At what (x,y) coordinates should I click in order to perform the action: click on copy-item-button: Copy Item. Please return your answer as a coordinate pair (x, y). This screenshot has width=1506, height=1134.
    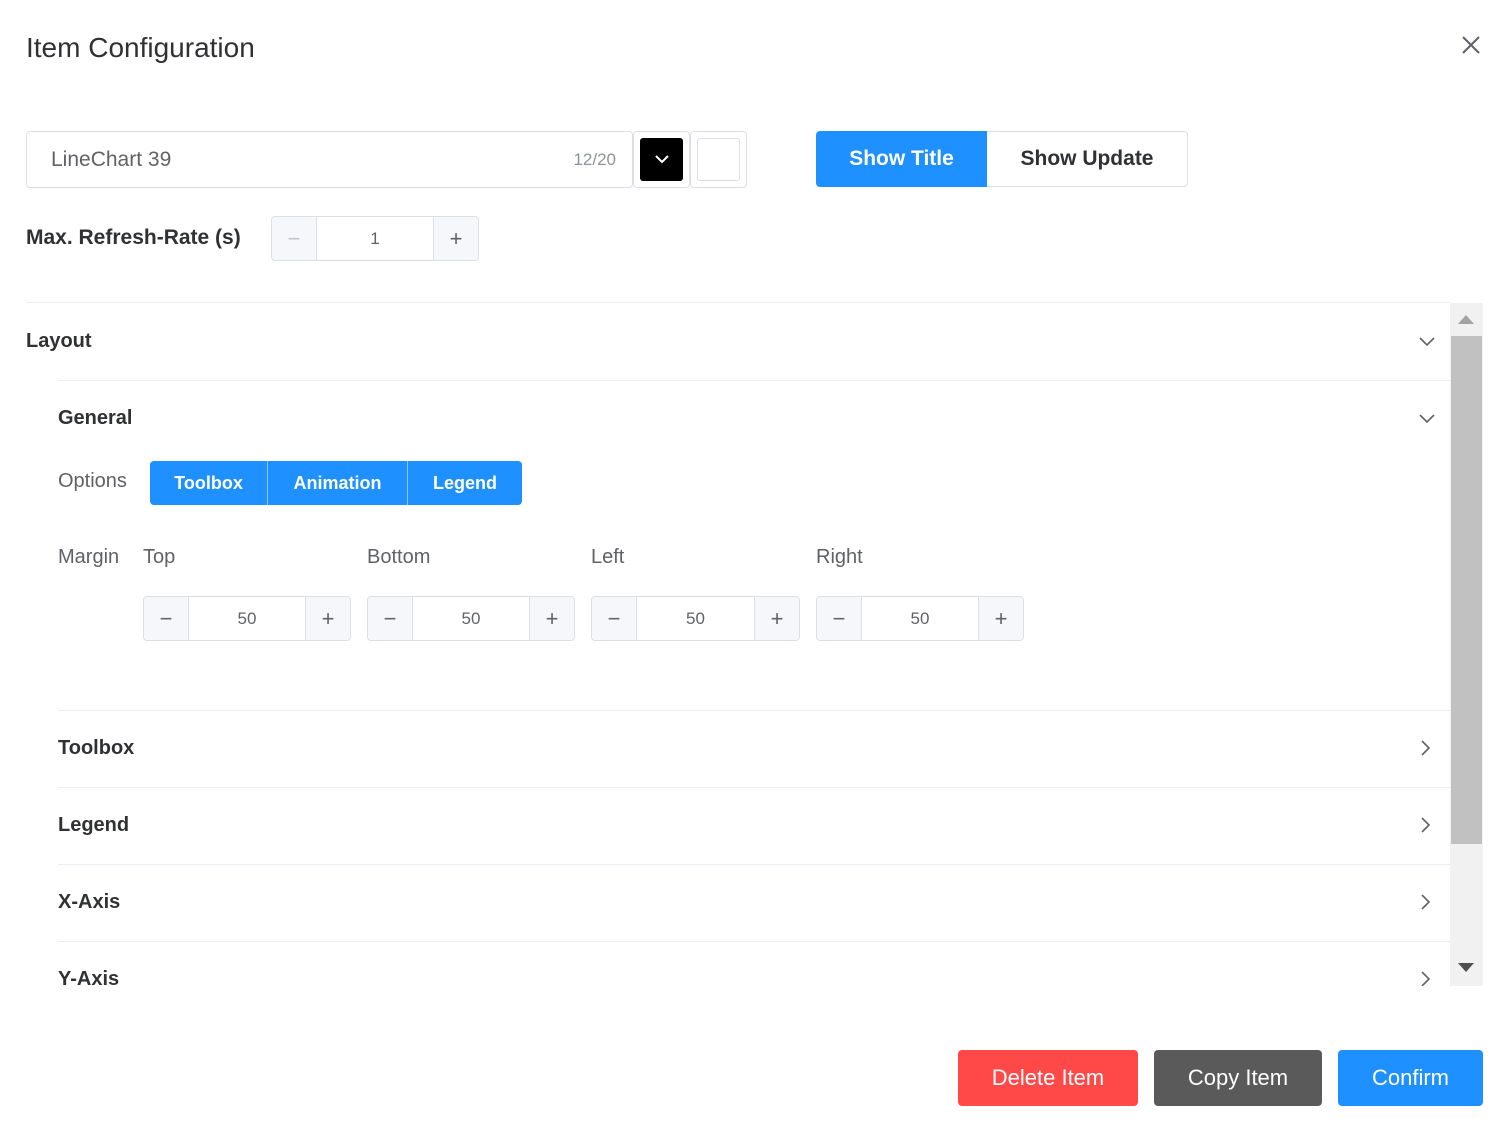
    Looking at the image, I should click on (1238, 1078).